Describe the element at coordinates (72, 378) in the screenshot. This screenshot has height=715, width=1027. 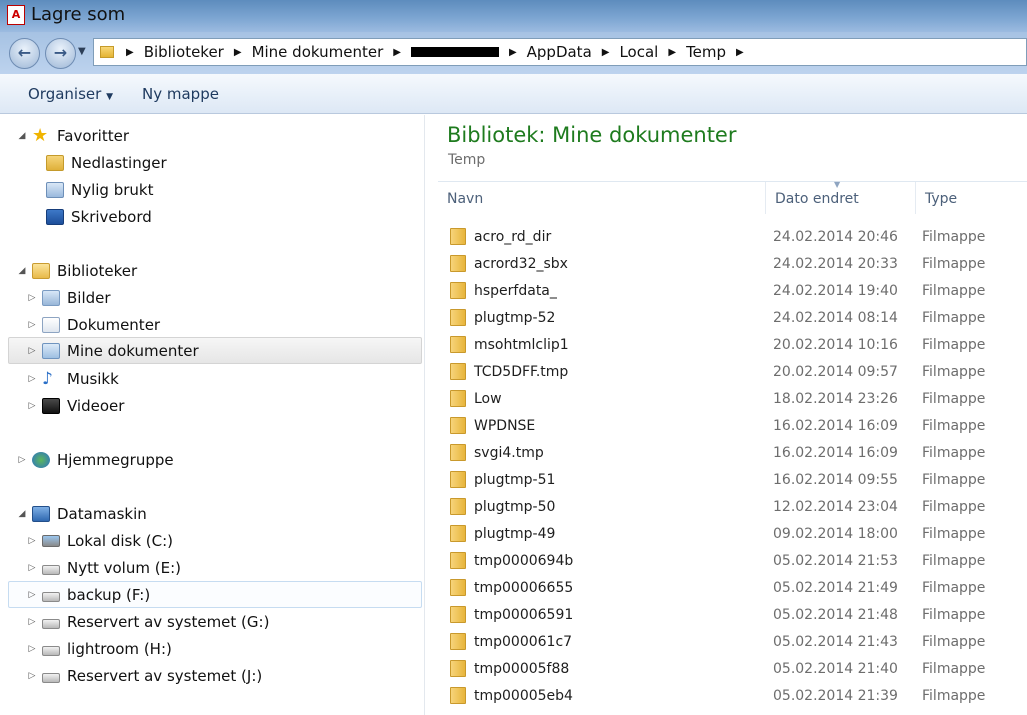
I see `nav-music: ▷ ♪ Musikk` at that location.